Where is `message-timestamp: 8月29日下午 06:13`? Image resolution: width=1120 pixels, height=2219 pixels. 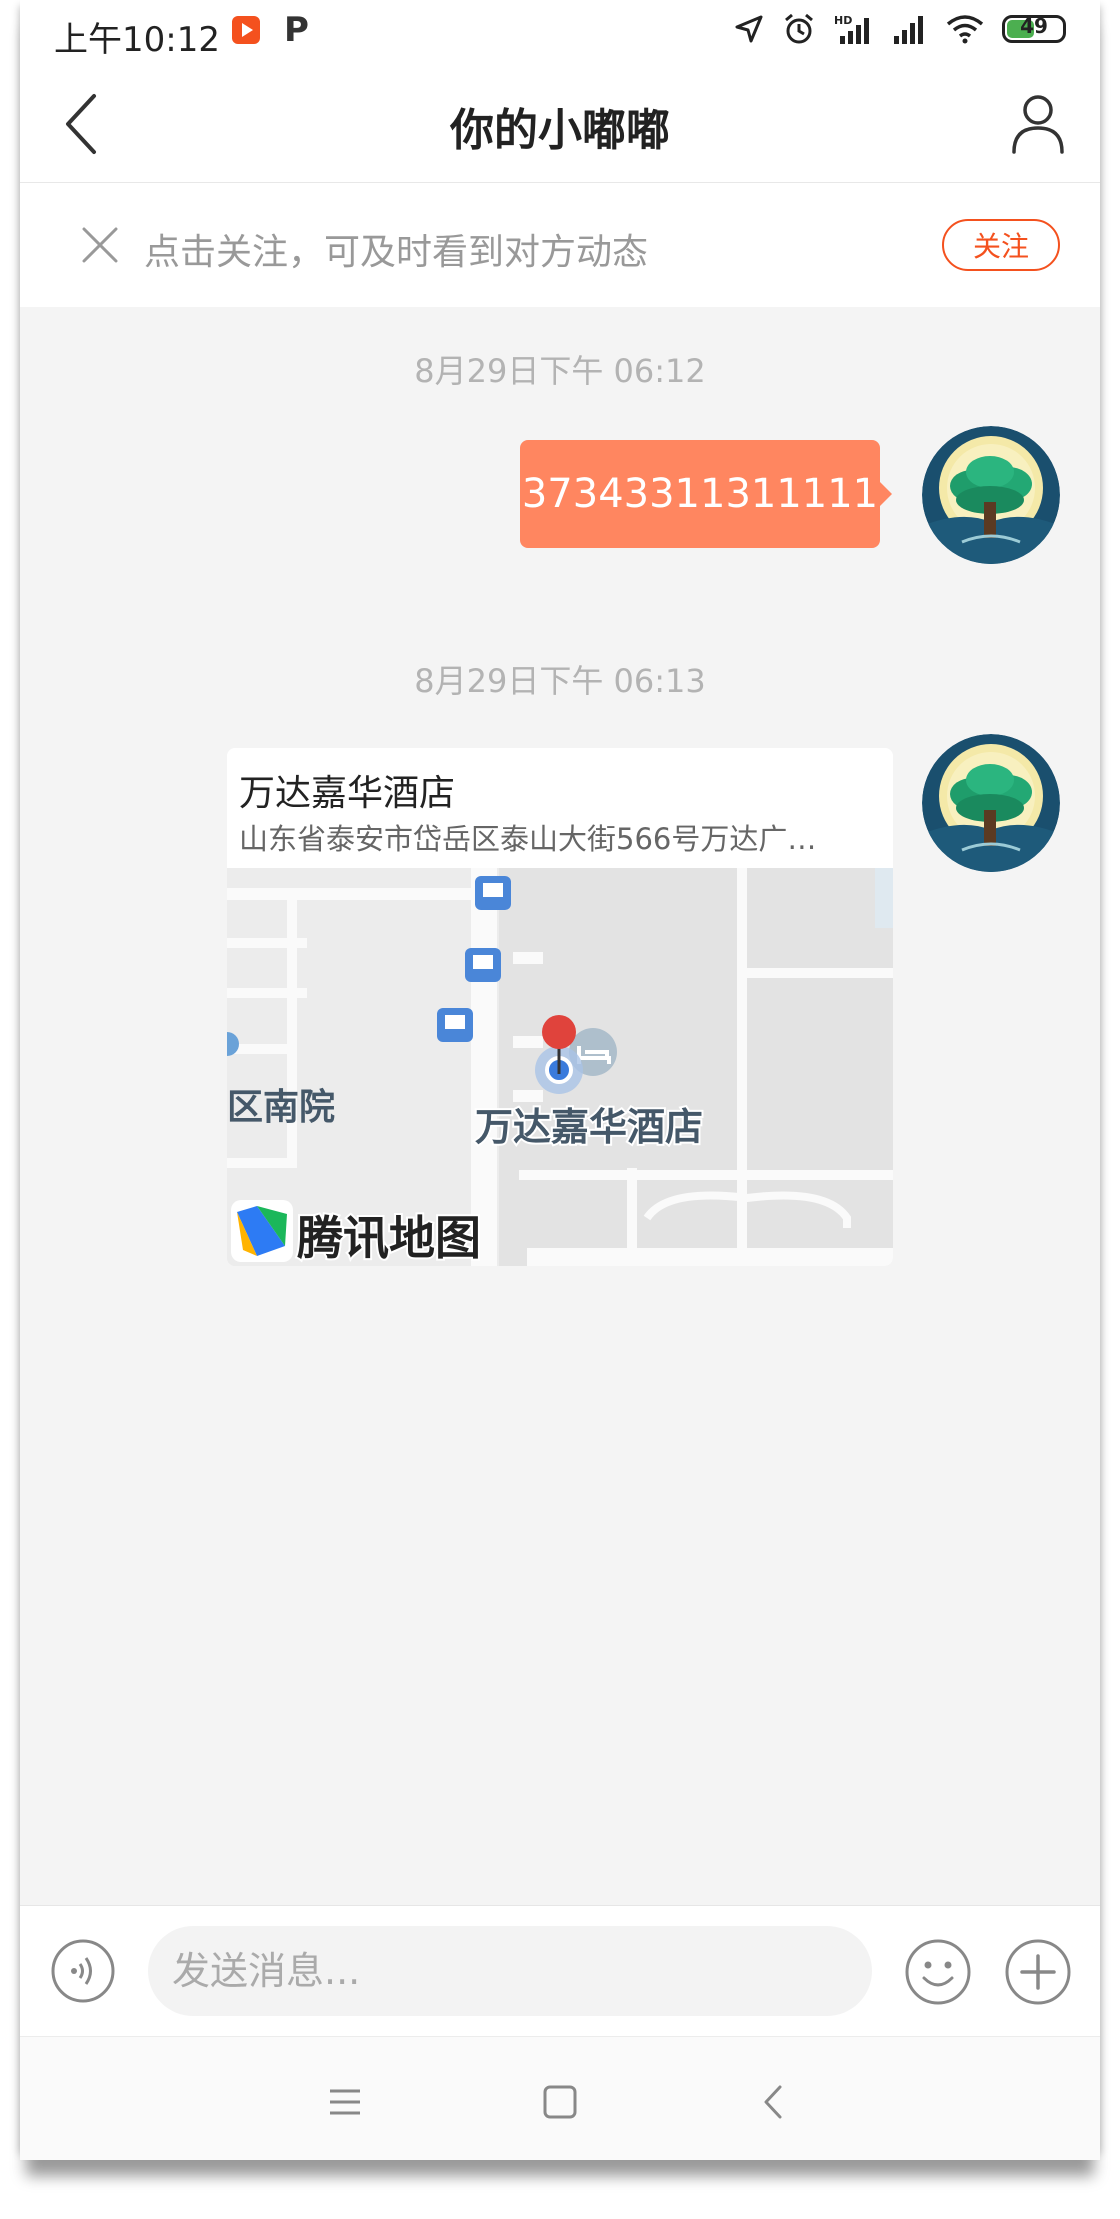 message-timestamp: 8月29日下午 06:13 is located at coordinates (560, 681).